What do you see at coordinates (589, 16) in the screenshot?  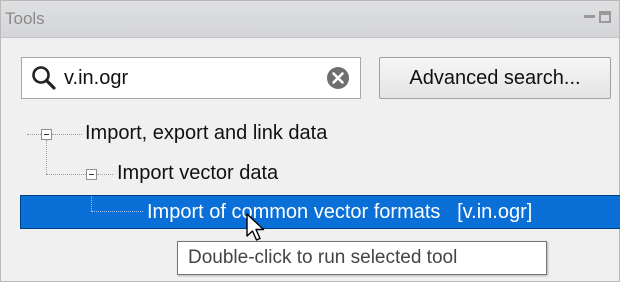 I see `minimize-icon` at bounding box center [589, 16].